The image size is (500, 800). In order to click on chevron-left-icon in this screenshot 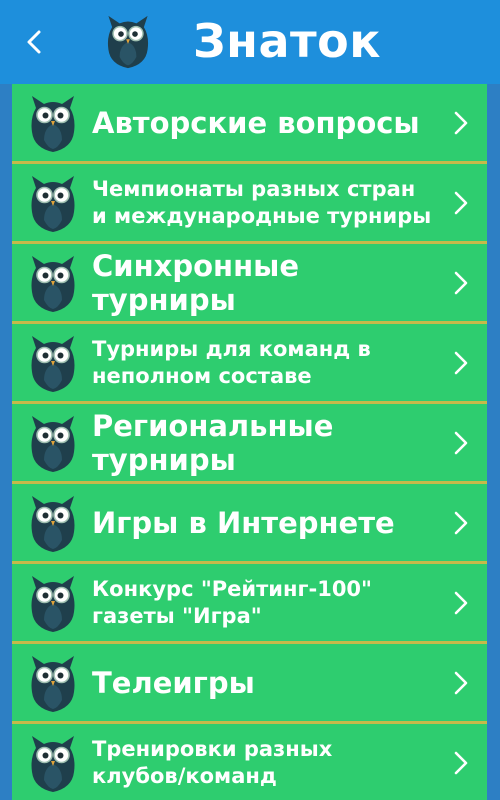, I will do `click(34, 42)`.